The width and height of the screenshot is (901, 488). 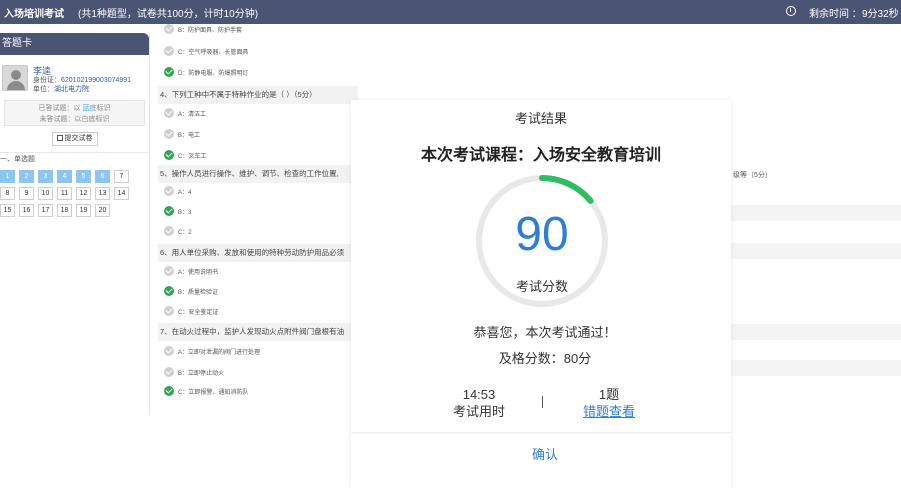 I want to click on answer-cell: 4, so click(x=64, y=176).